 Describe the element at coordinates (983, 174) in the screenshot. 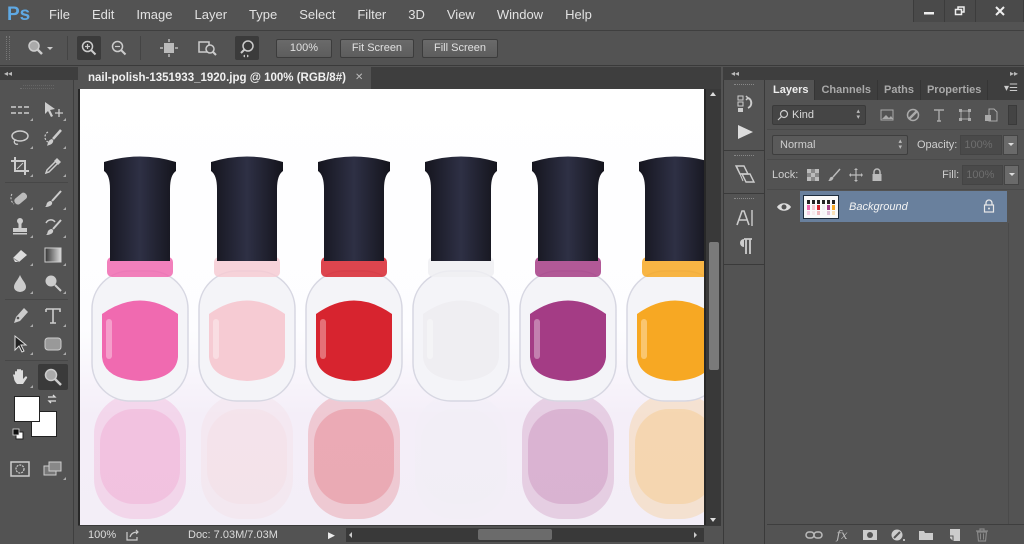

I see `fill-input: 100%` at that location.